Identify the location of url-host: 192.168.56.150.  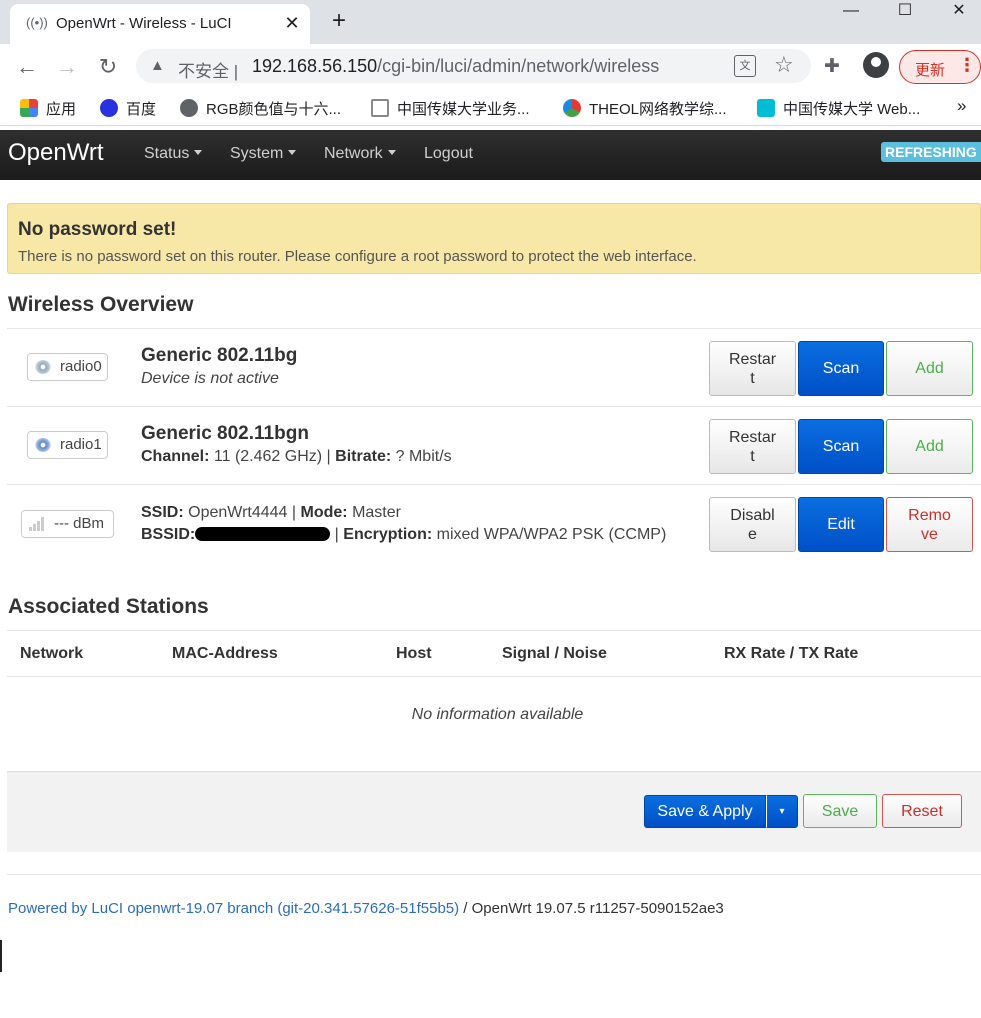
(315, 66).